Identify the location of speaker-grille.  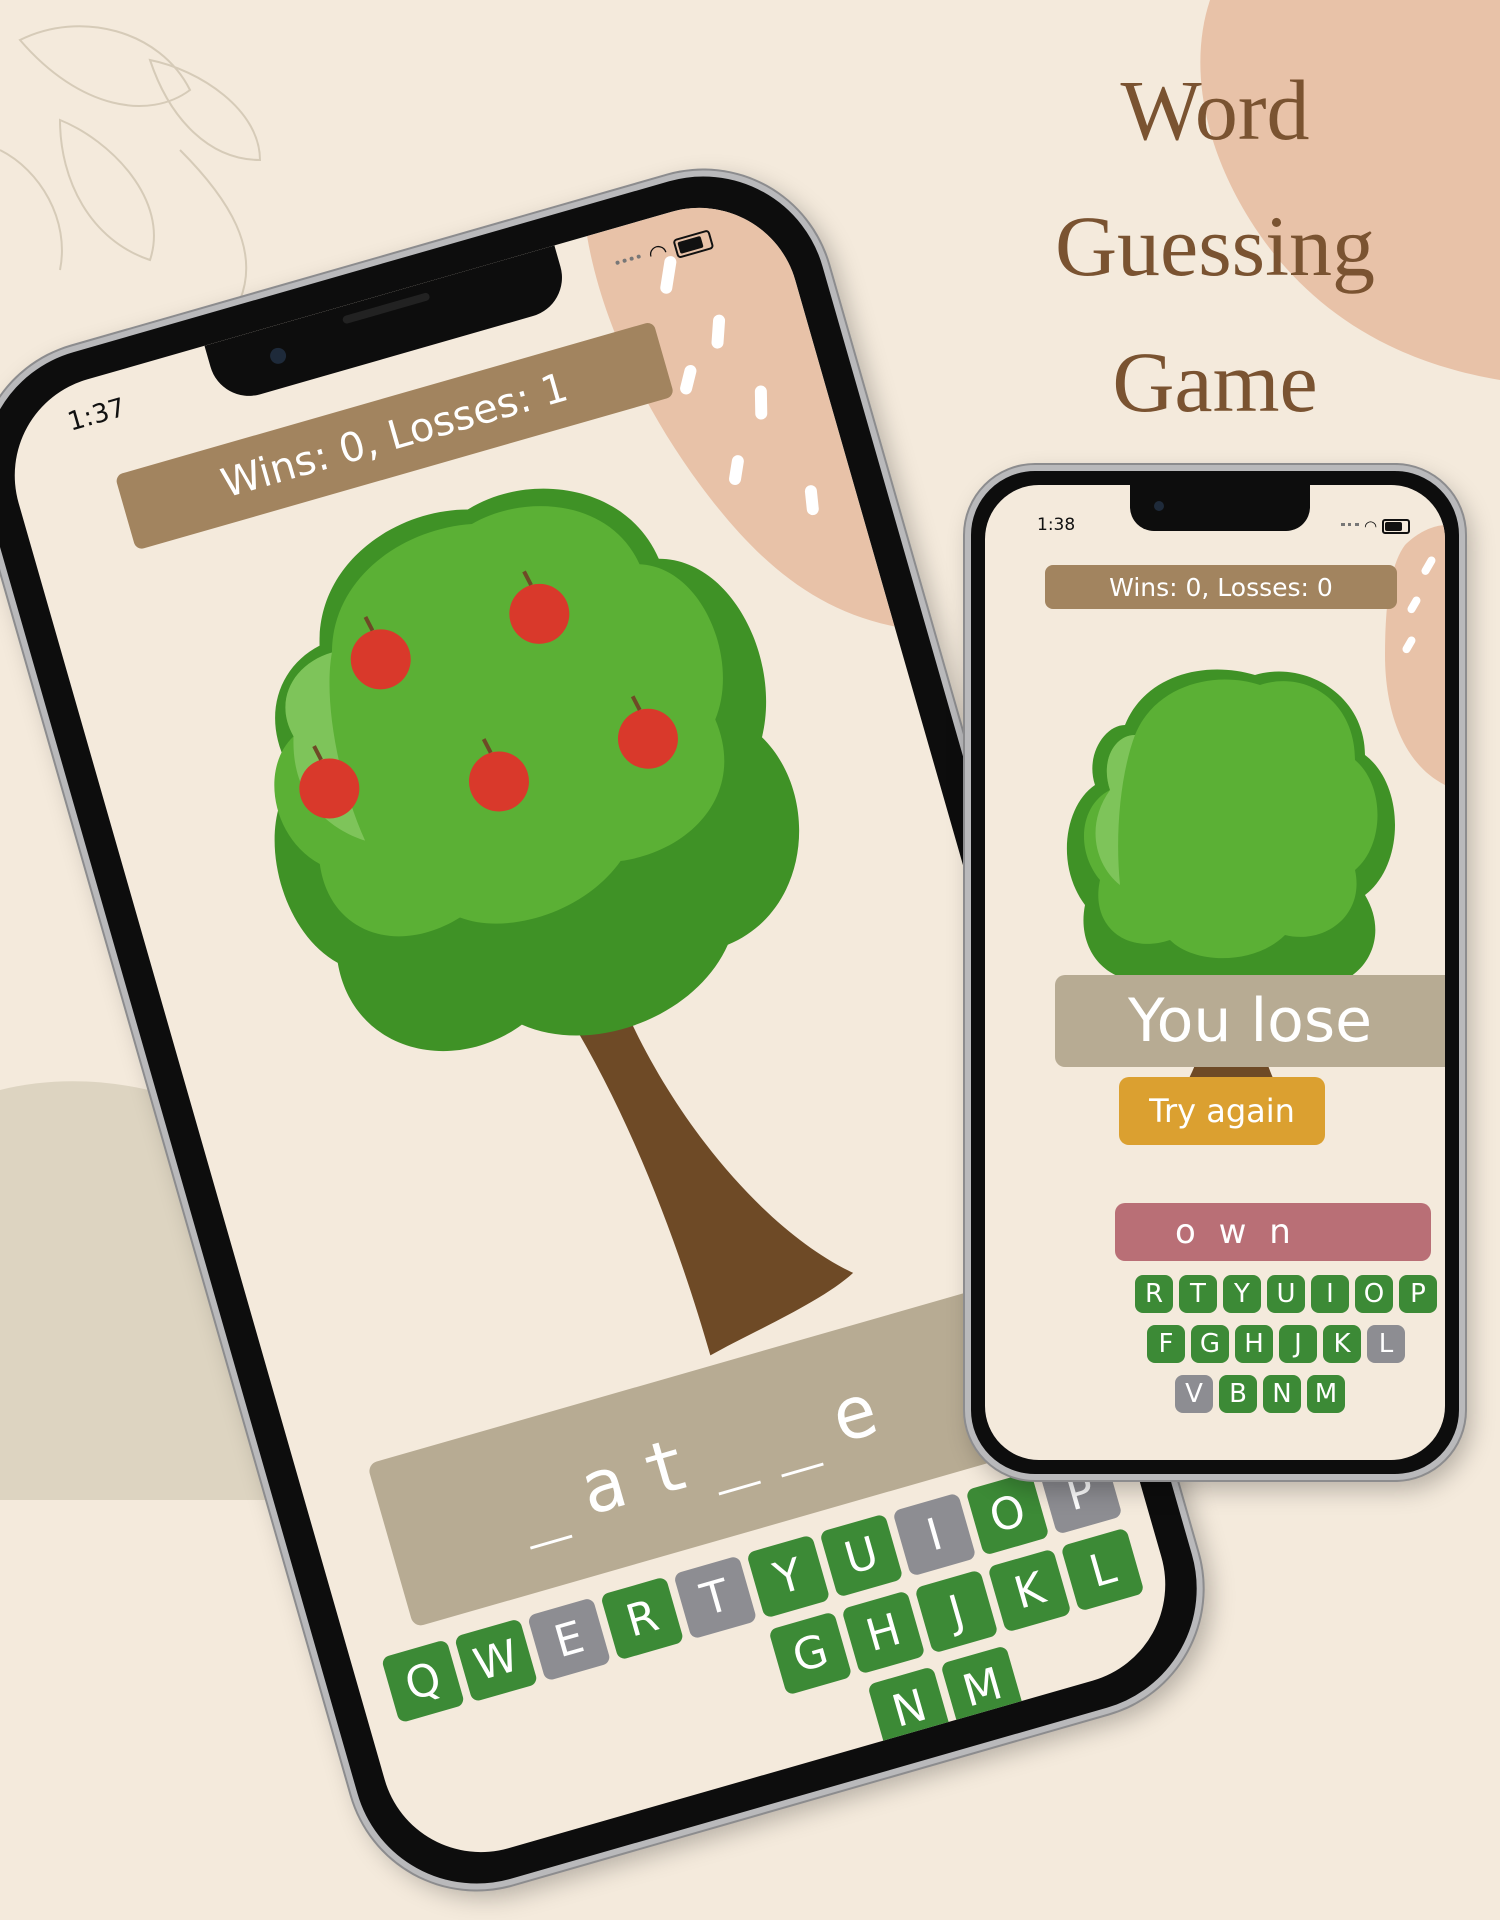
(386, 308).